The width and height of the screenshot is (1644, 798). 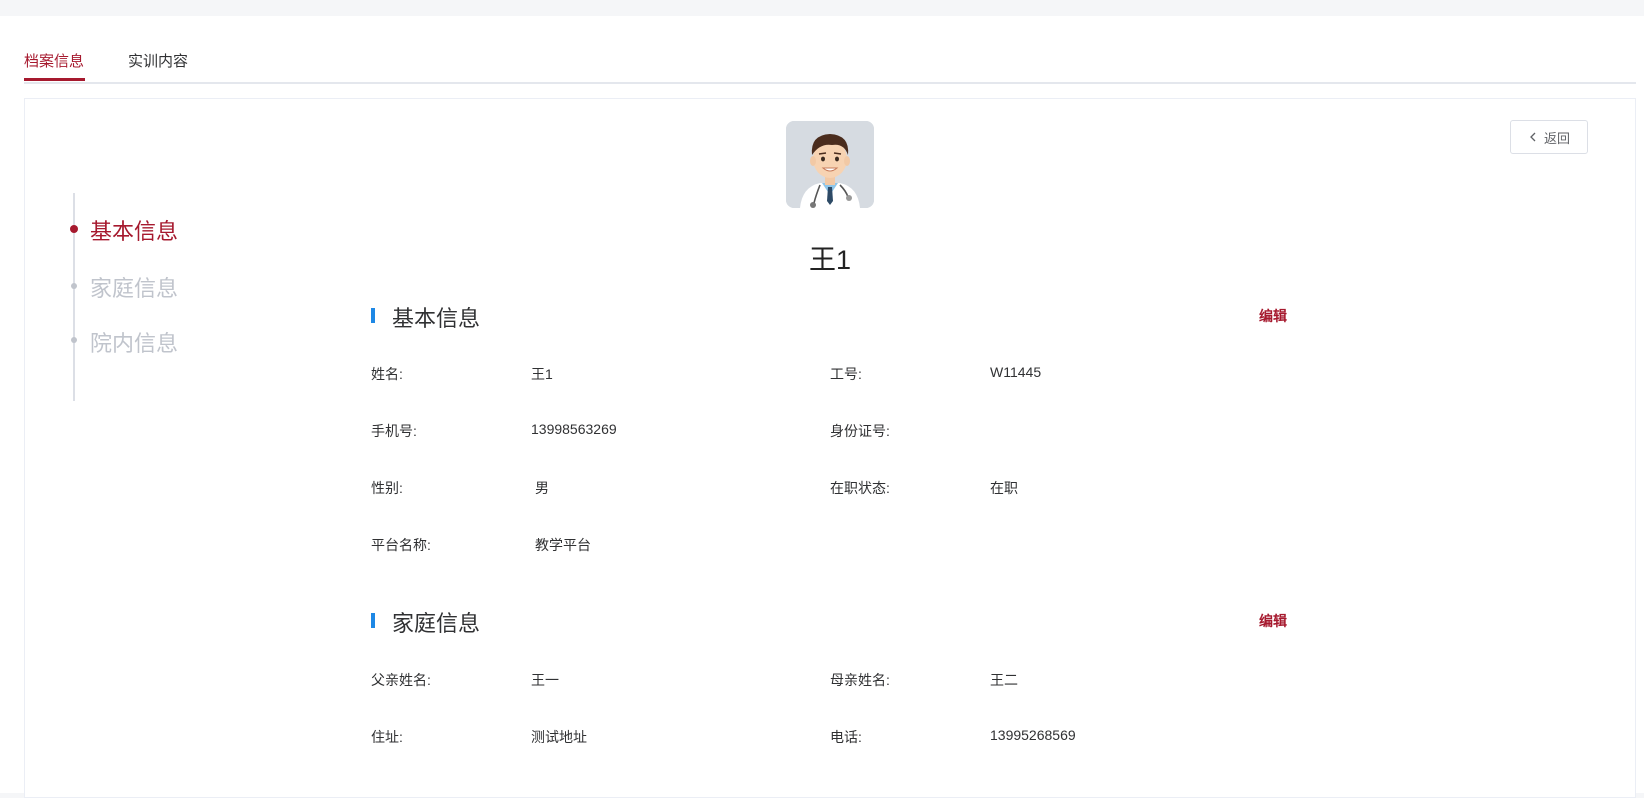 I want to click on back-button-label: 返回, so click(x=1556, y=138).